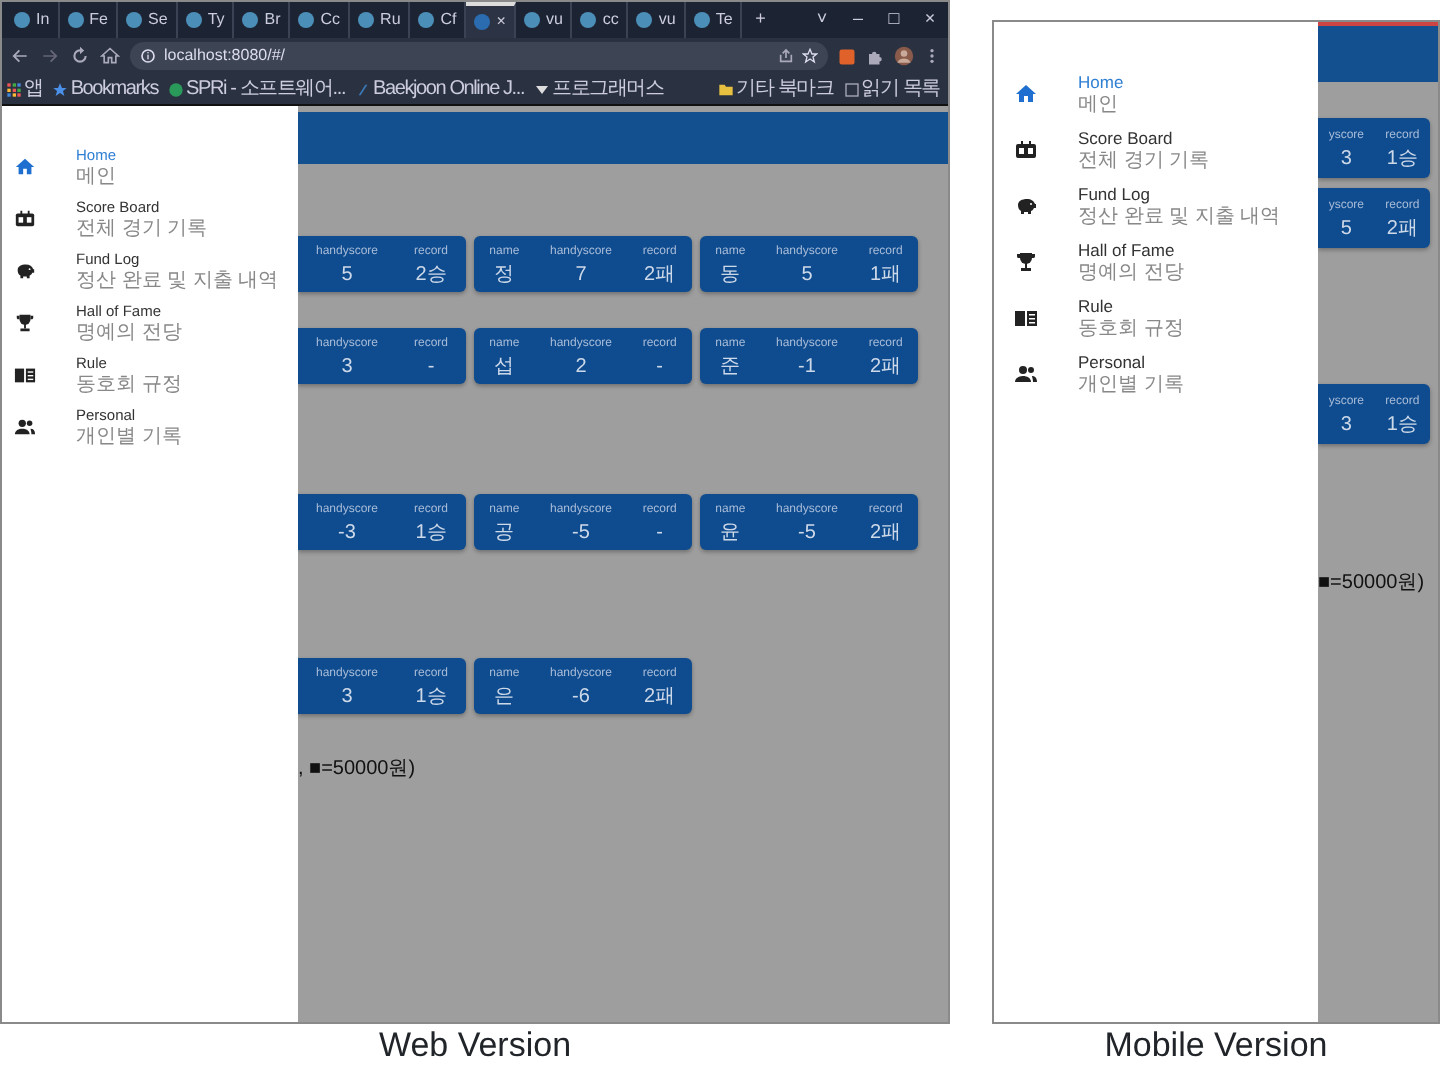 The height and width of the screenshot is (1088, 1440). I want to click on bookmark-link: 앱, so click(24, 89).